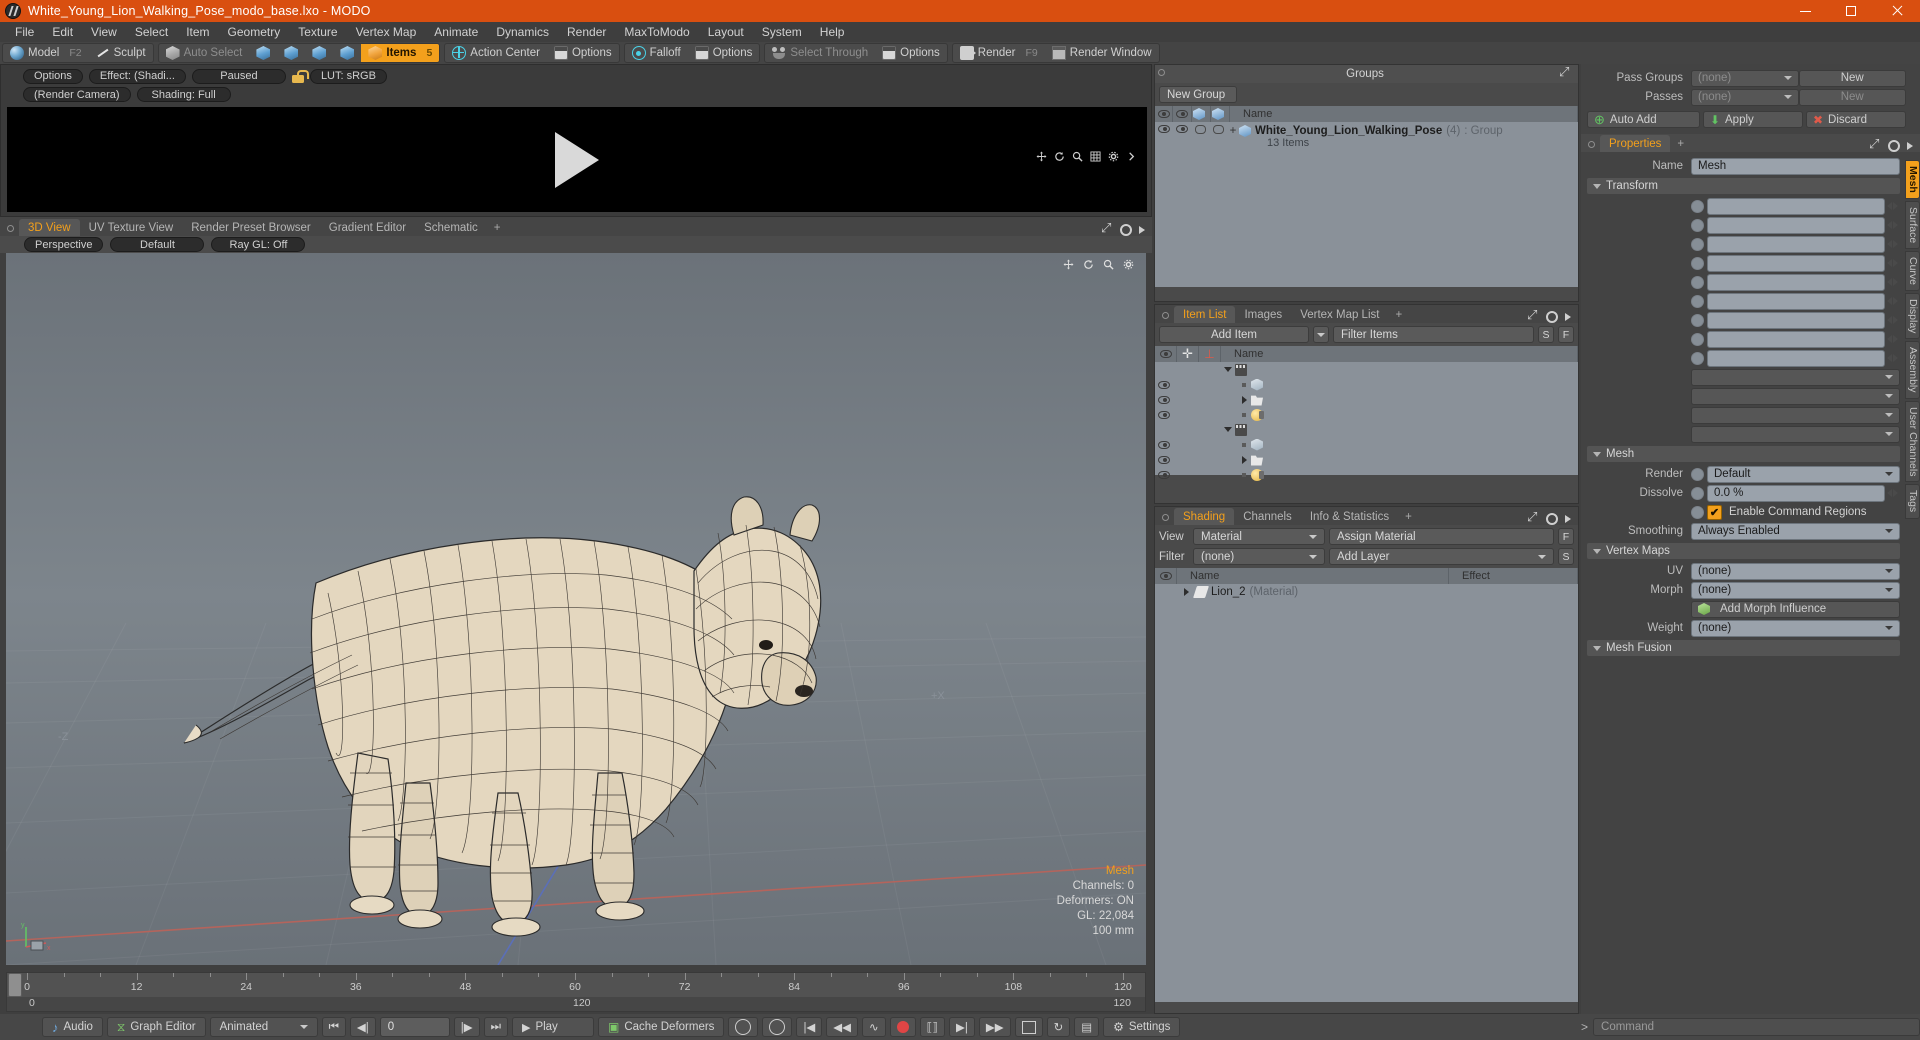  What do you see at coordinates (724, 53) in the screenshot?
I see `toolbar-button-options: Options` at bounding box center [724, 53].